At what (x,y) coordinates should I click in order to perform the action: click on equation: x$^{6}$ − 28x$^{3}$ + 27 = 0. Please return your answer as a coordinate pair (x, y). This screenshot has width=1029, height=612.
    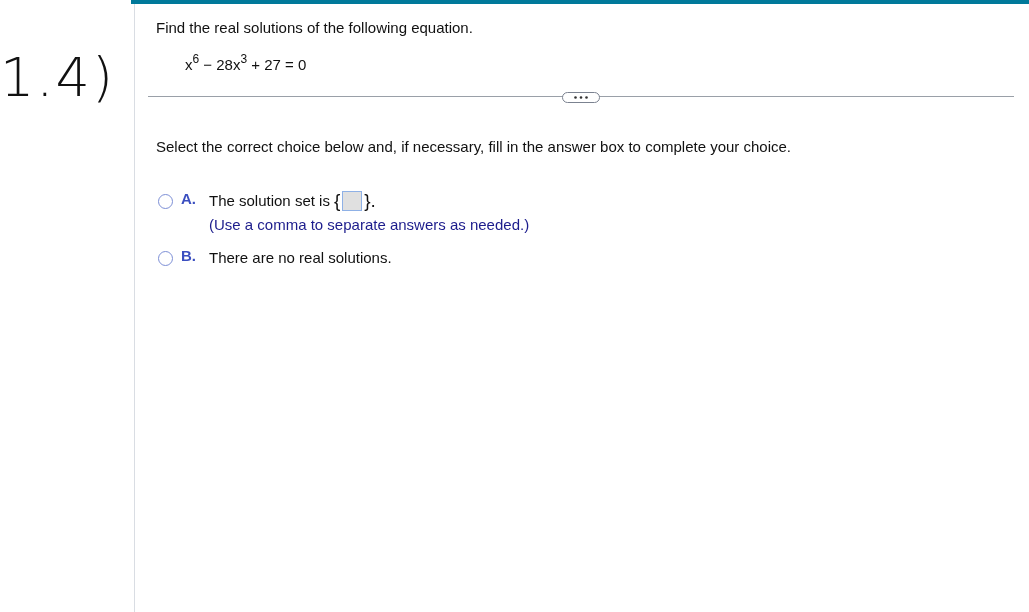
    Looking at the image, I should click on (246, 64).